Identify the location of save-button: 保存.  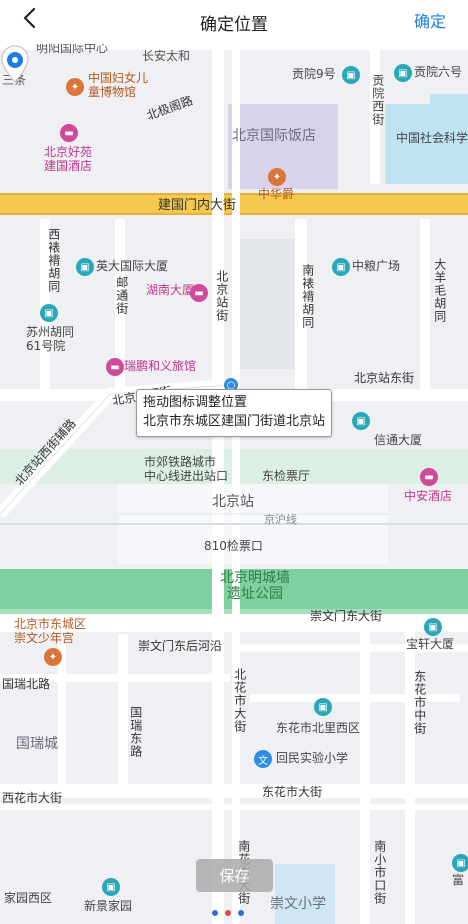
(234, 875).